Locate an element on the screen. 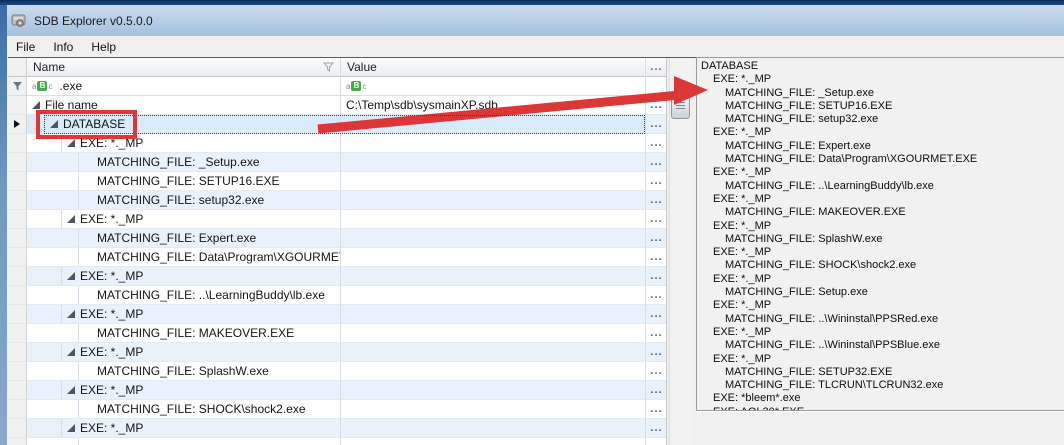 Image resolution: width=1064 pixels, height=445 pixels. value-filter-cell: a B c is located at coordinates (492, 86).